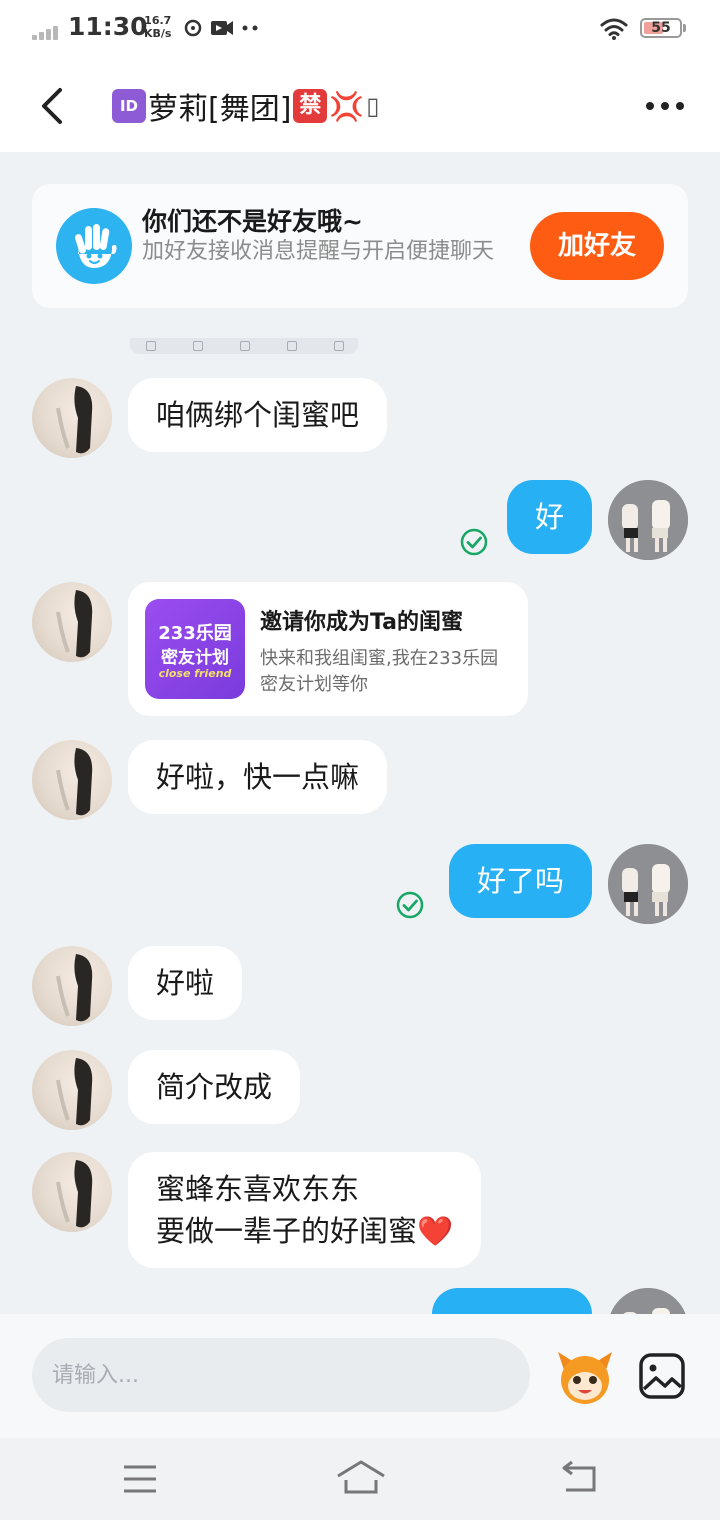 The width and height of the screenshot is (720, 1520). Describe the element at coordinates (360, 30) in the screenshot. I see `status-bar: 11:30 16.7 KB/s 55` at that location.